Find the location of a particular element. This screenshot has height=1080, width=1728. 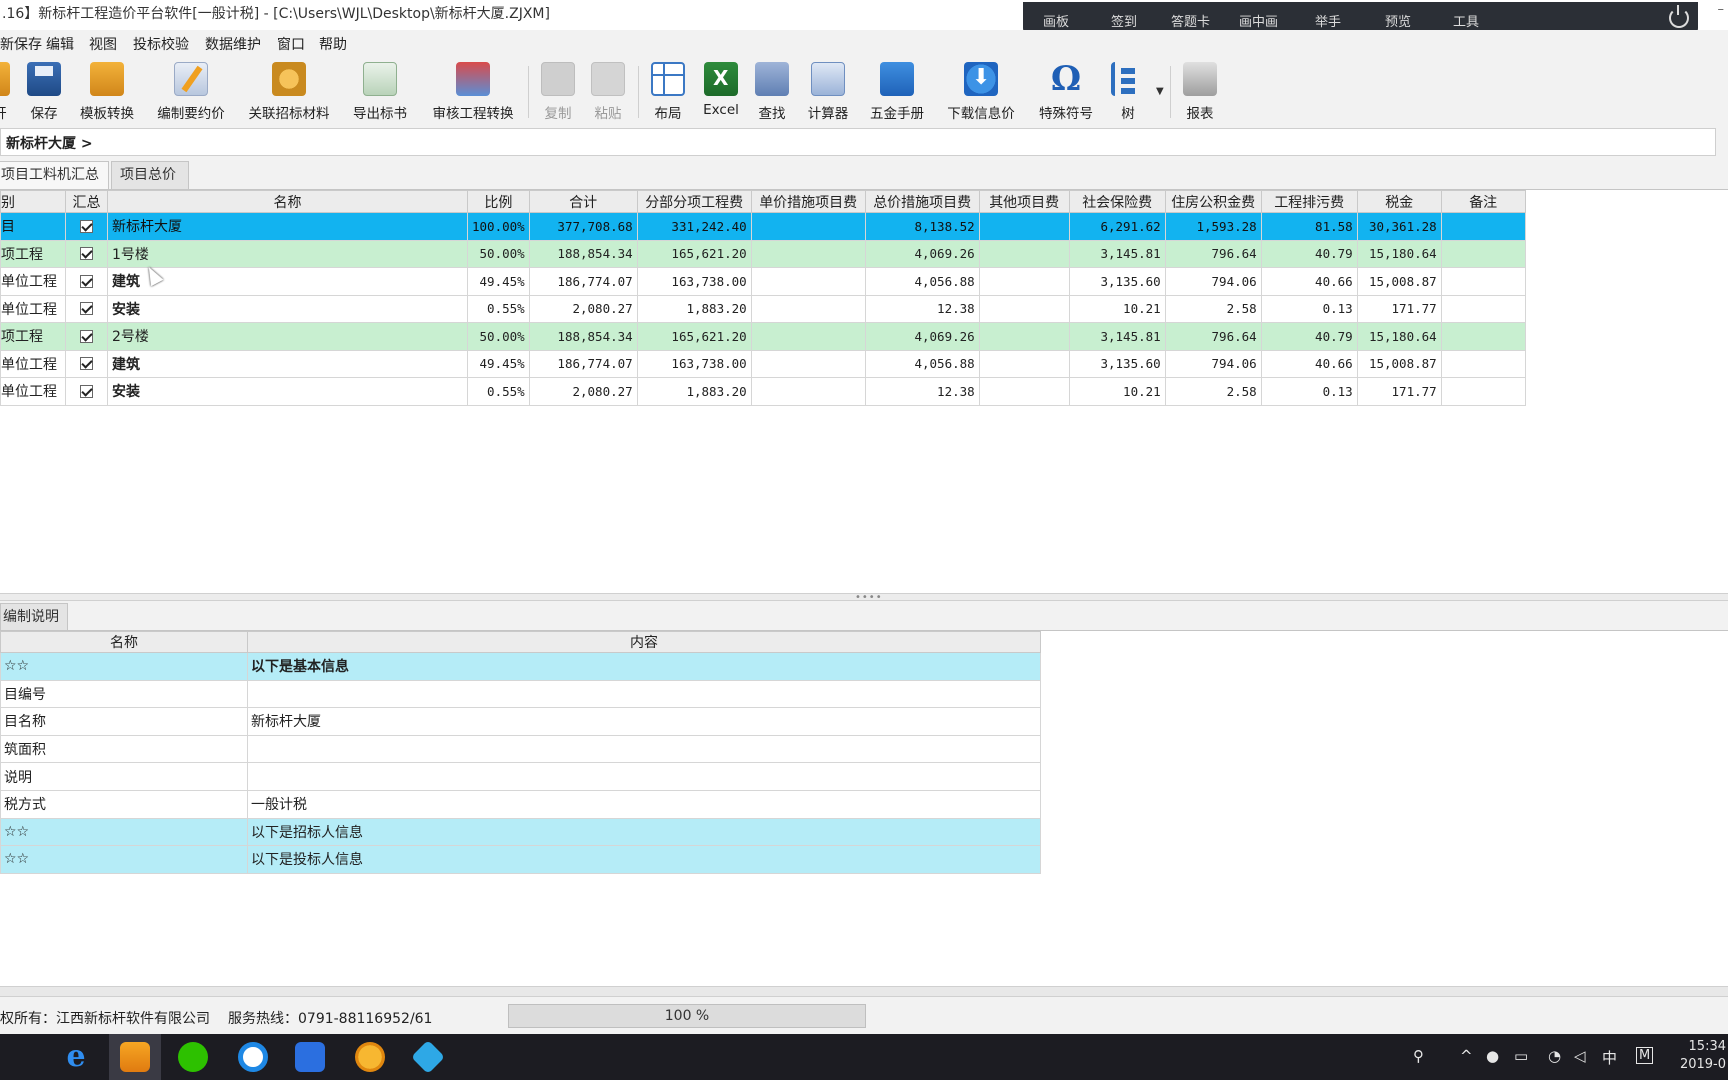

tab-project-total: 项目总价 is located at coordinates (150, 175).